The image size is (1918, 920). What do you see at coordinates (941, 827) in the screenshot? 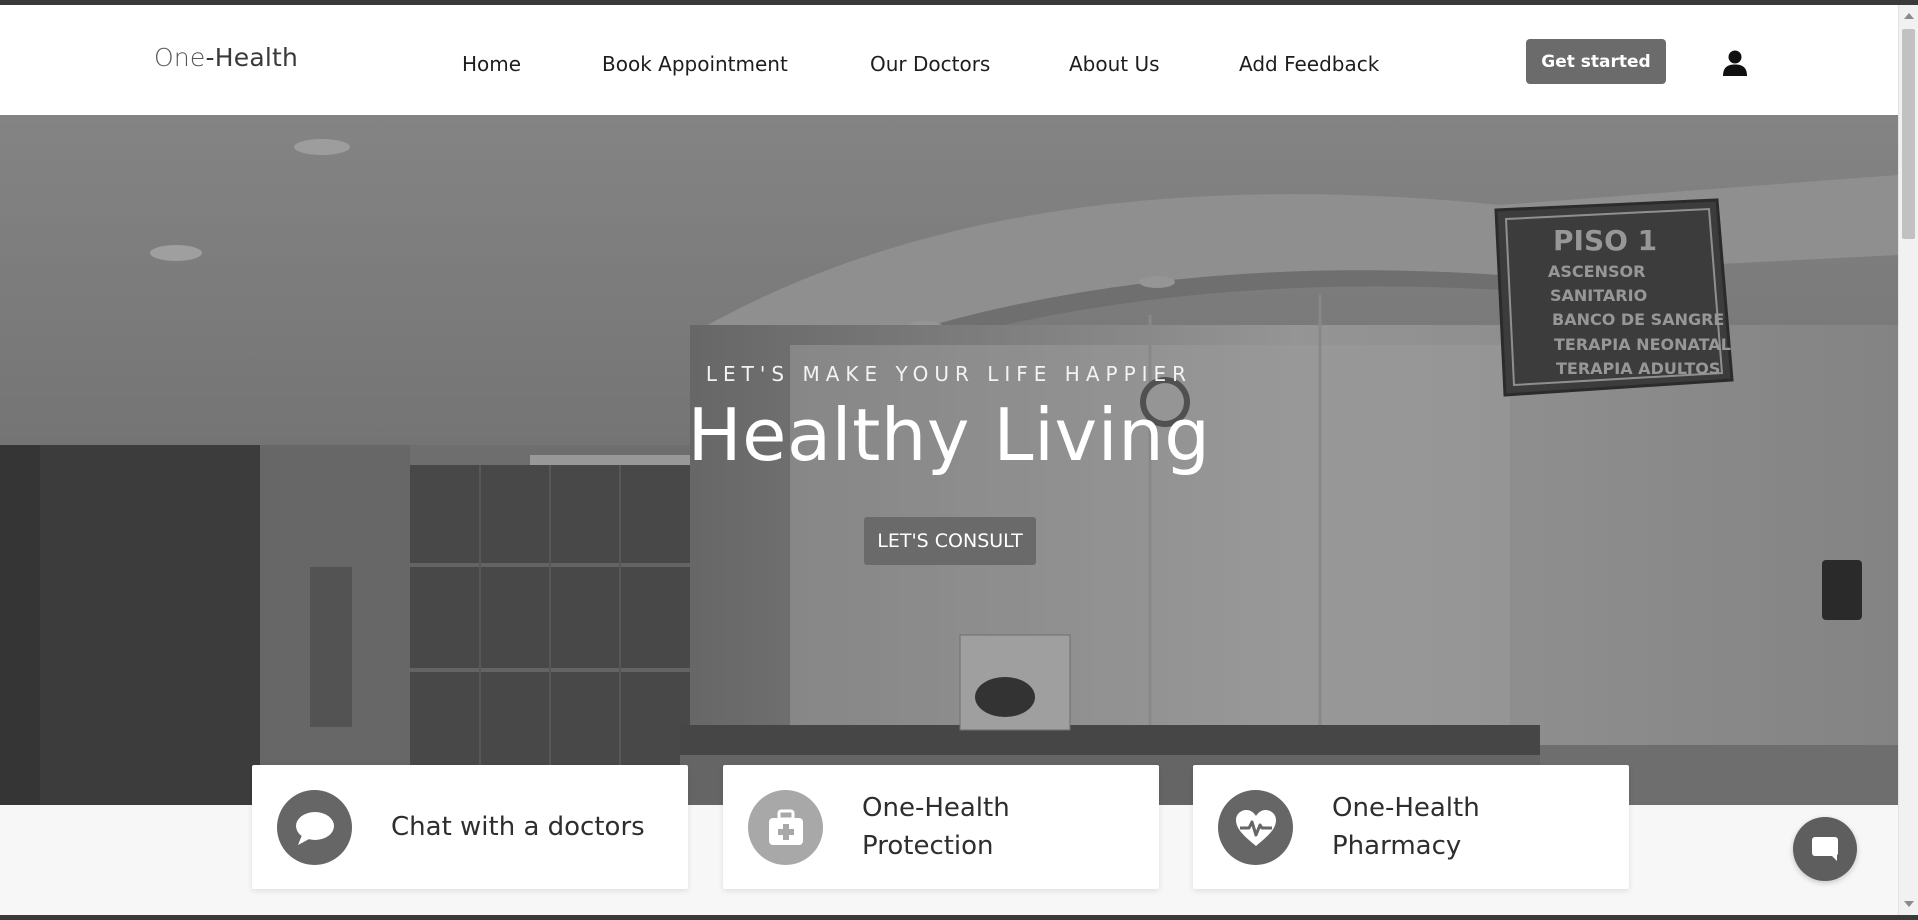
I see `feature-card-protection: One-Health Protection` at bounding box center [941, 827].